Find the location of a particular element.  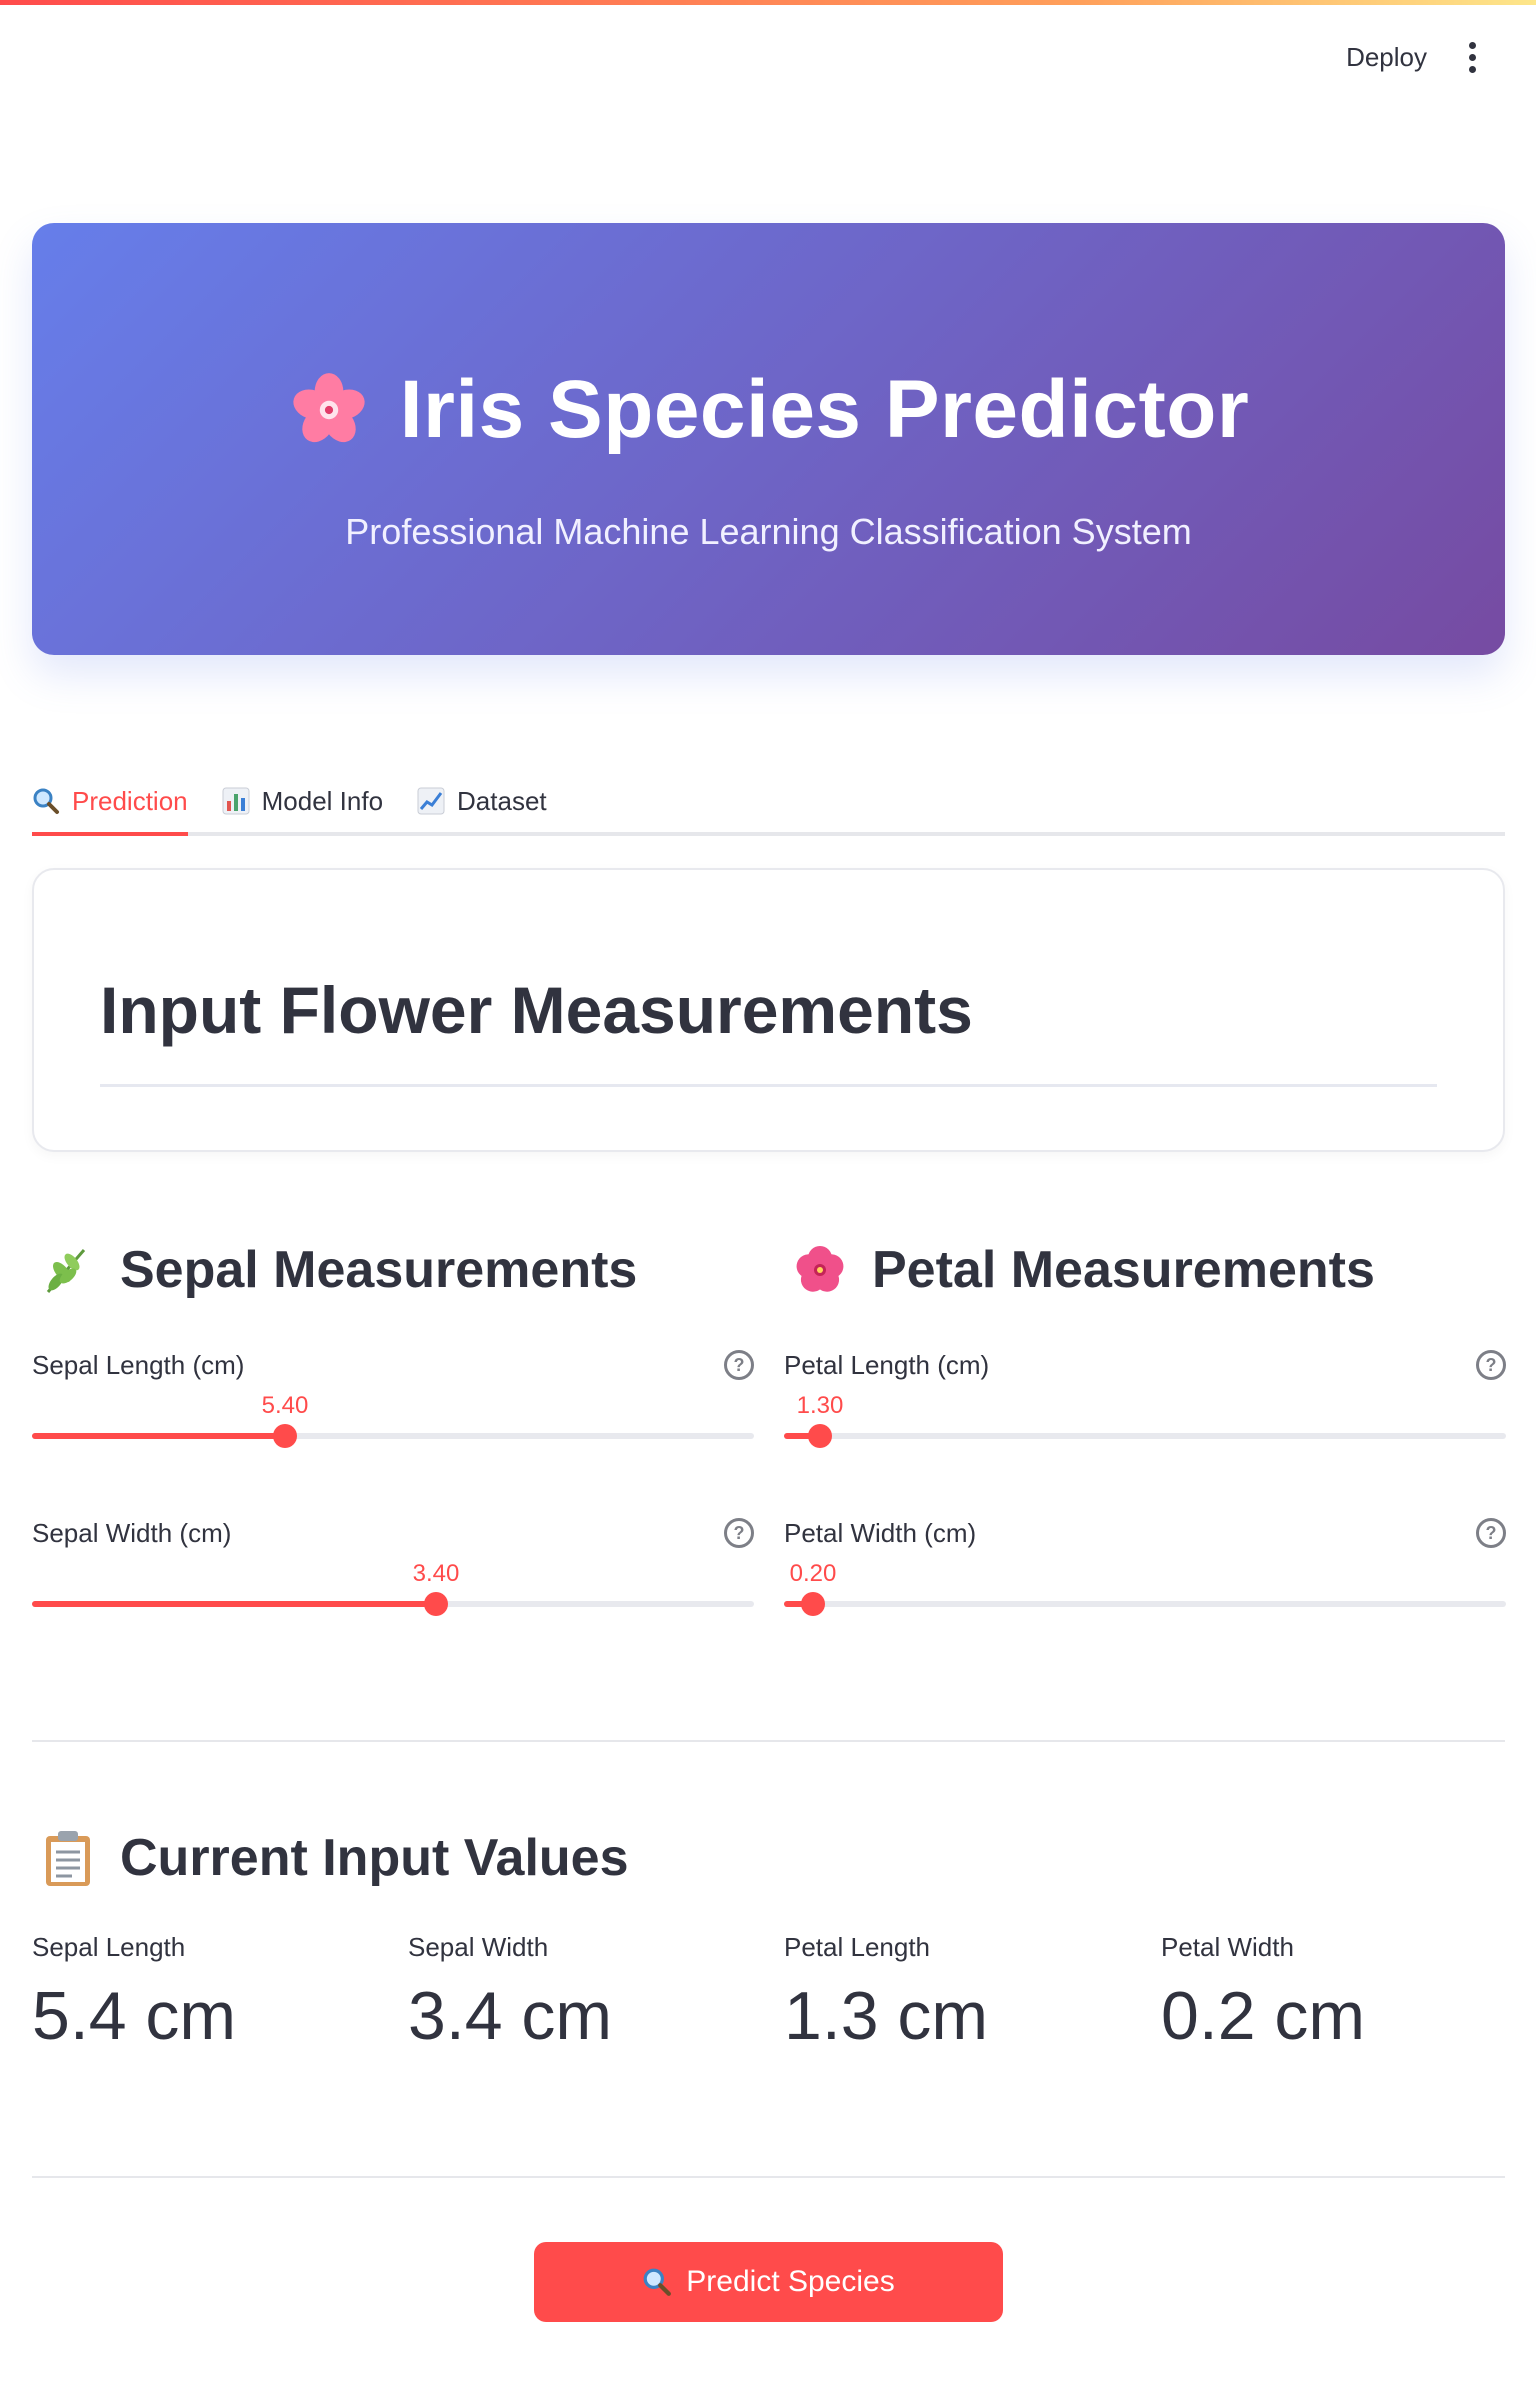

tab-prediction-label: Prediction is located at coordinates (130, 800).